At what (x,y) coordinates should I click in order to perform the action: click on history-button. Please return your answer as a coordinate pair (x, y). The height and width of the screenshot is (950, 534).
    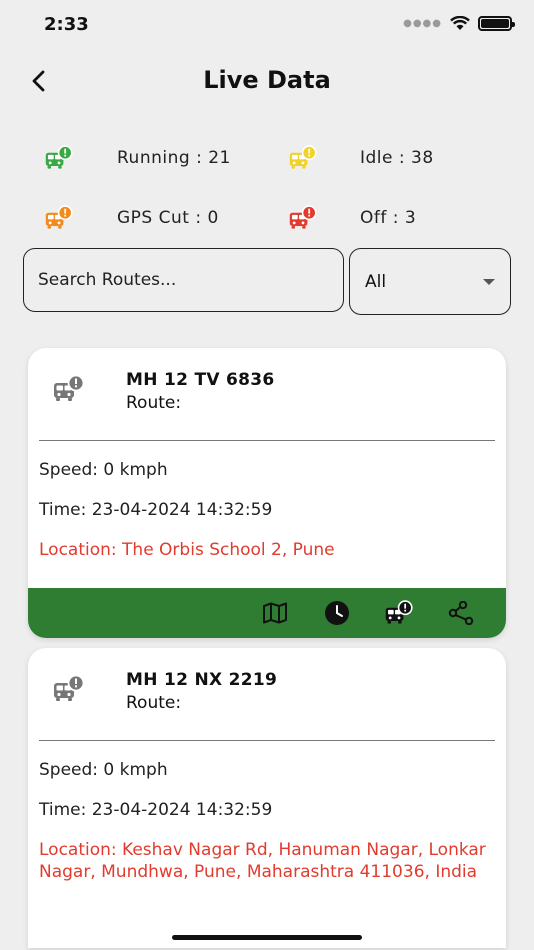
    Looking at the image, I should click on (337, 613).